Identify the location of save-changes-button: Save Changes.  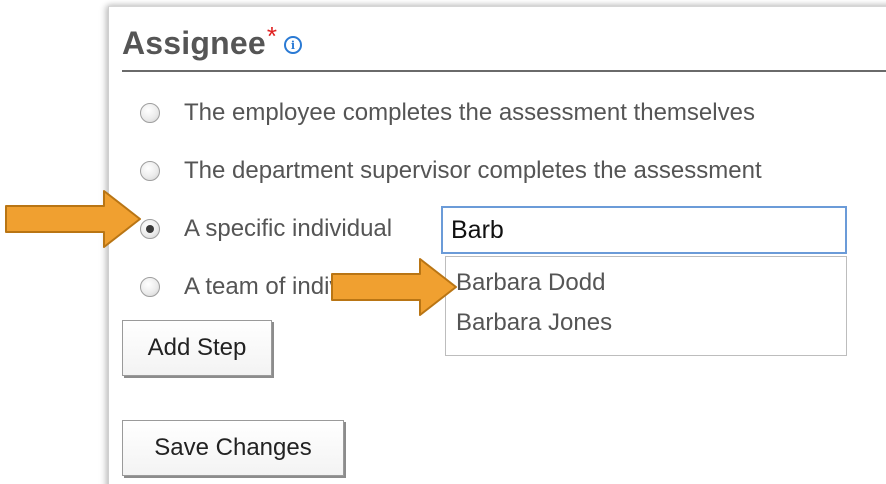
(233, 448).